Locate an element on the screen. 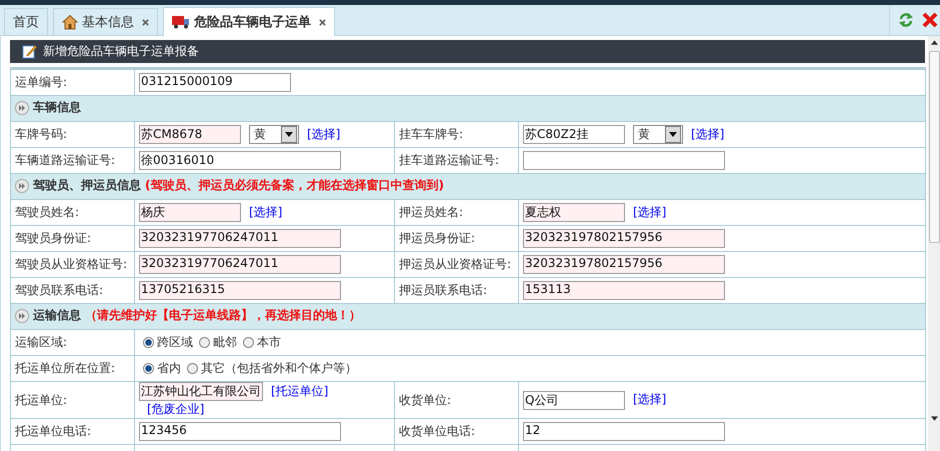  radio-option: 省内 is located at coordinates (162, 368).